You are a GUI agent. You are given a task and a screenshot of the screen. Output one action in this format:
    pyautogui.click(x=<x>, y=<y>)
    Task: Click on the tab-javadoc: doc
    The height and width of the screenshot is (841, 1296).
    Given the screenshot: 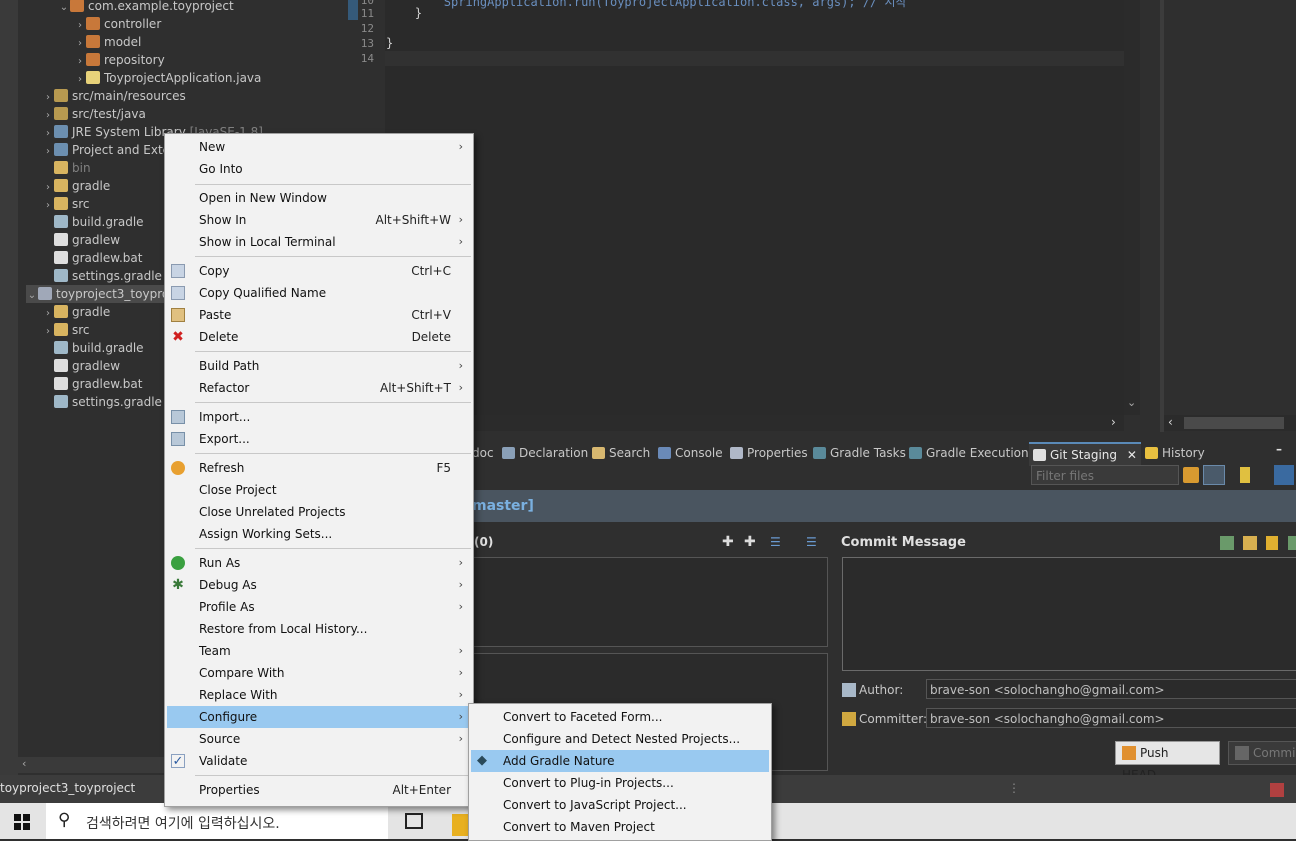 What is the action you would take?
    pyautogui.click(x=483, y=453)
    